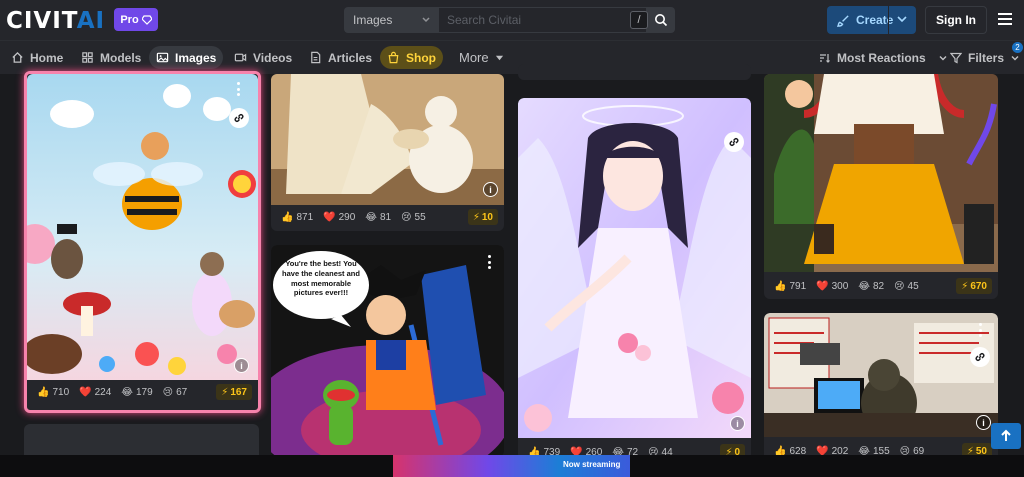  What do you see at coordinates (543, 20) in the screenshot?
I see `search-input: Search Civitai` at bounding box center [543, 20].